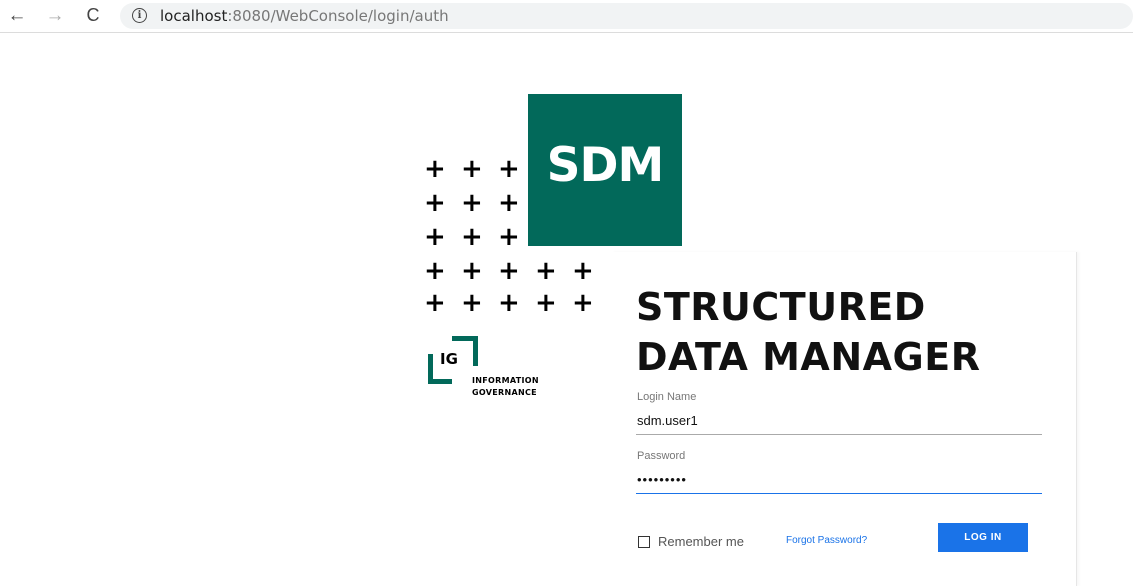 Image resolution: width=1133 pixels, height=586 pixels. What do you see at coordinates (55, 15) in the screenshot?
I see `forward-arrow-icon: →` at bounding box center [55, 15].